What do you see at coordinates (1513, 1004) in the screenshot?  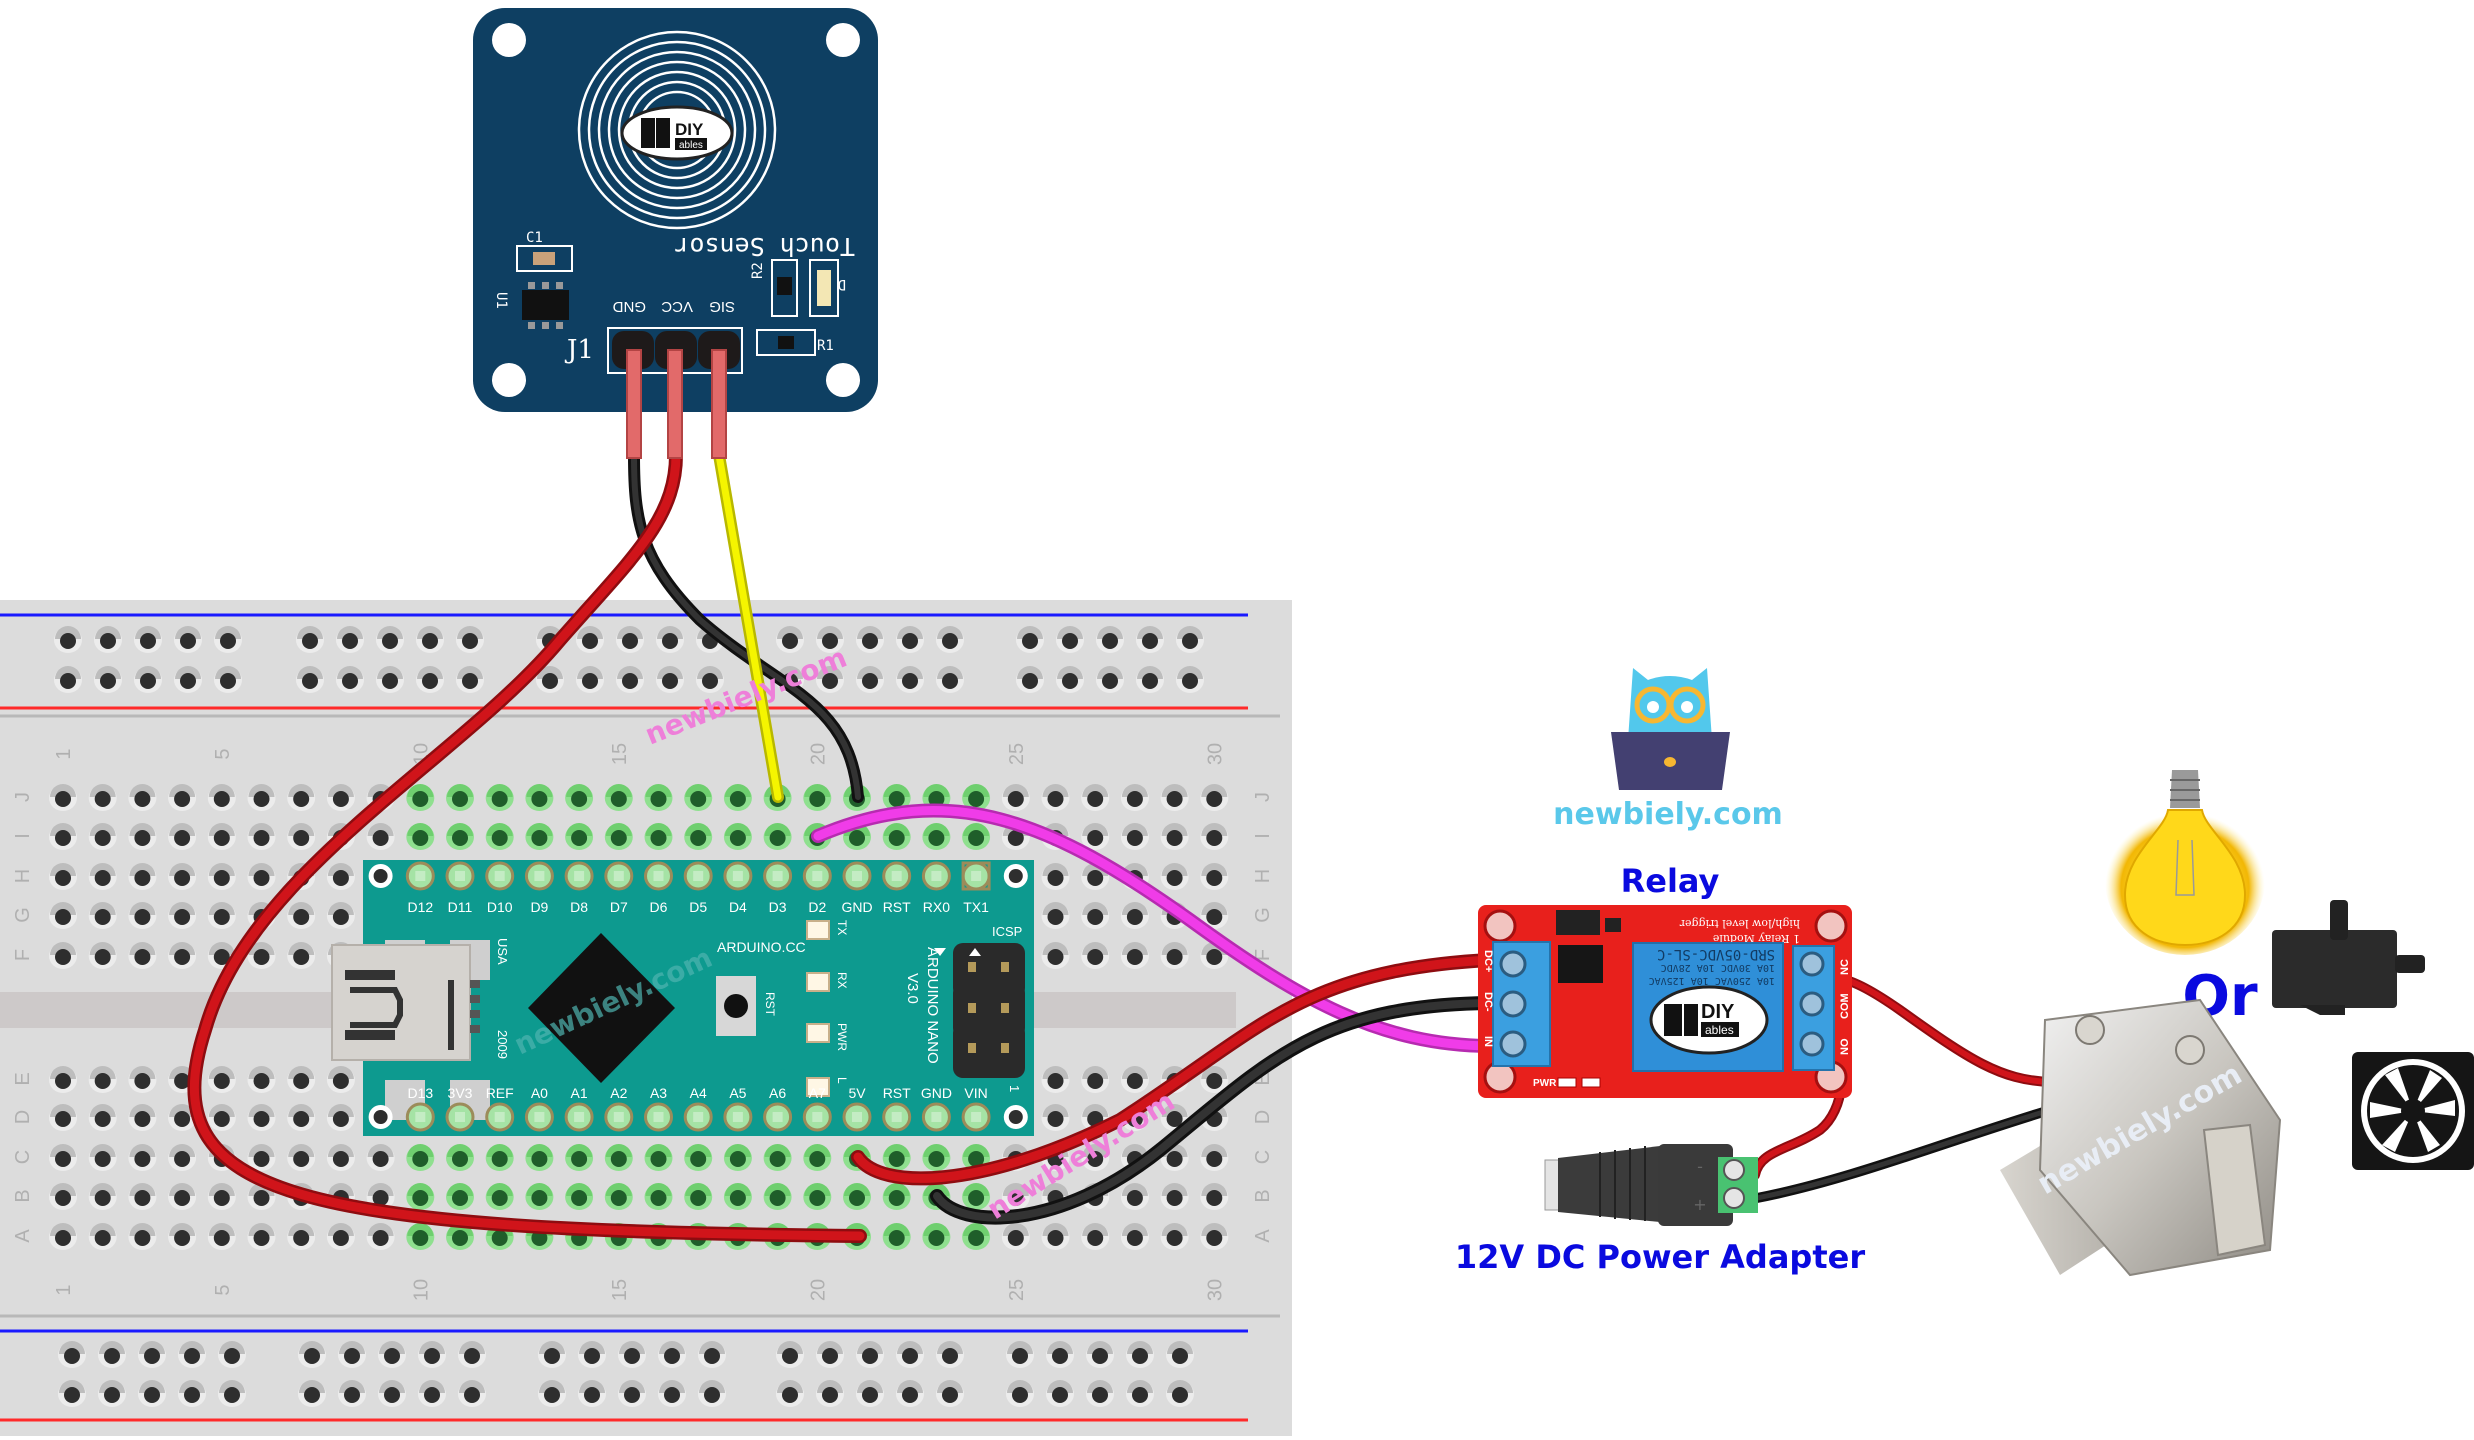 I see `terminal-screw-dcminus` at bounding box center [1513, 1004].